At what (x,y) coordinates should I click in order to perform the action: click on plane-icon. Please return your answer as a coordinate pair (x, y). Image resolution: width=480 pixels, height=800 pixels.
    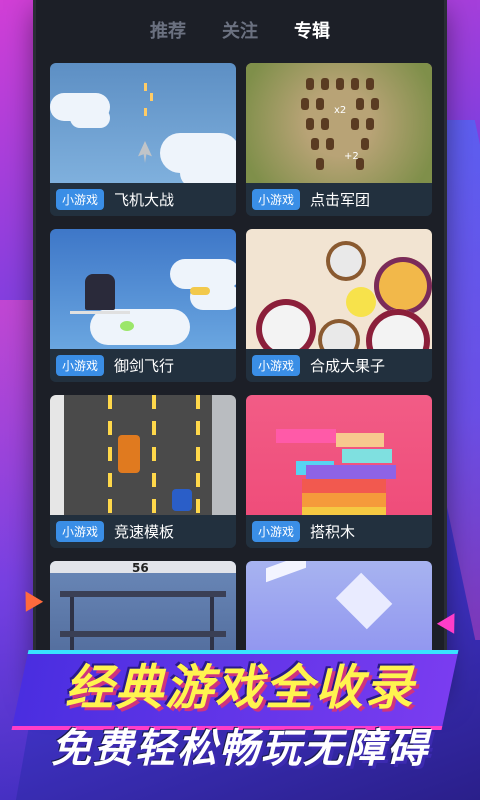
    Looking at the image, I should click on (145, 152).